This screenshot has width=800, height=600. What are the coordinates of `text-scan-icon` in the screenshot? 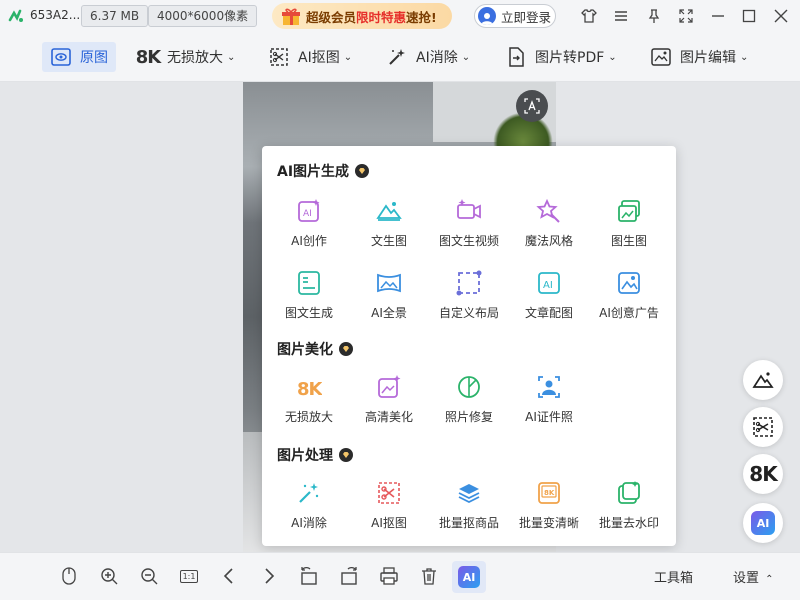 It's located at (532, 106).